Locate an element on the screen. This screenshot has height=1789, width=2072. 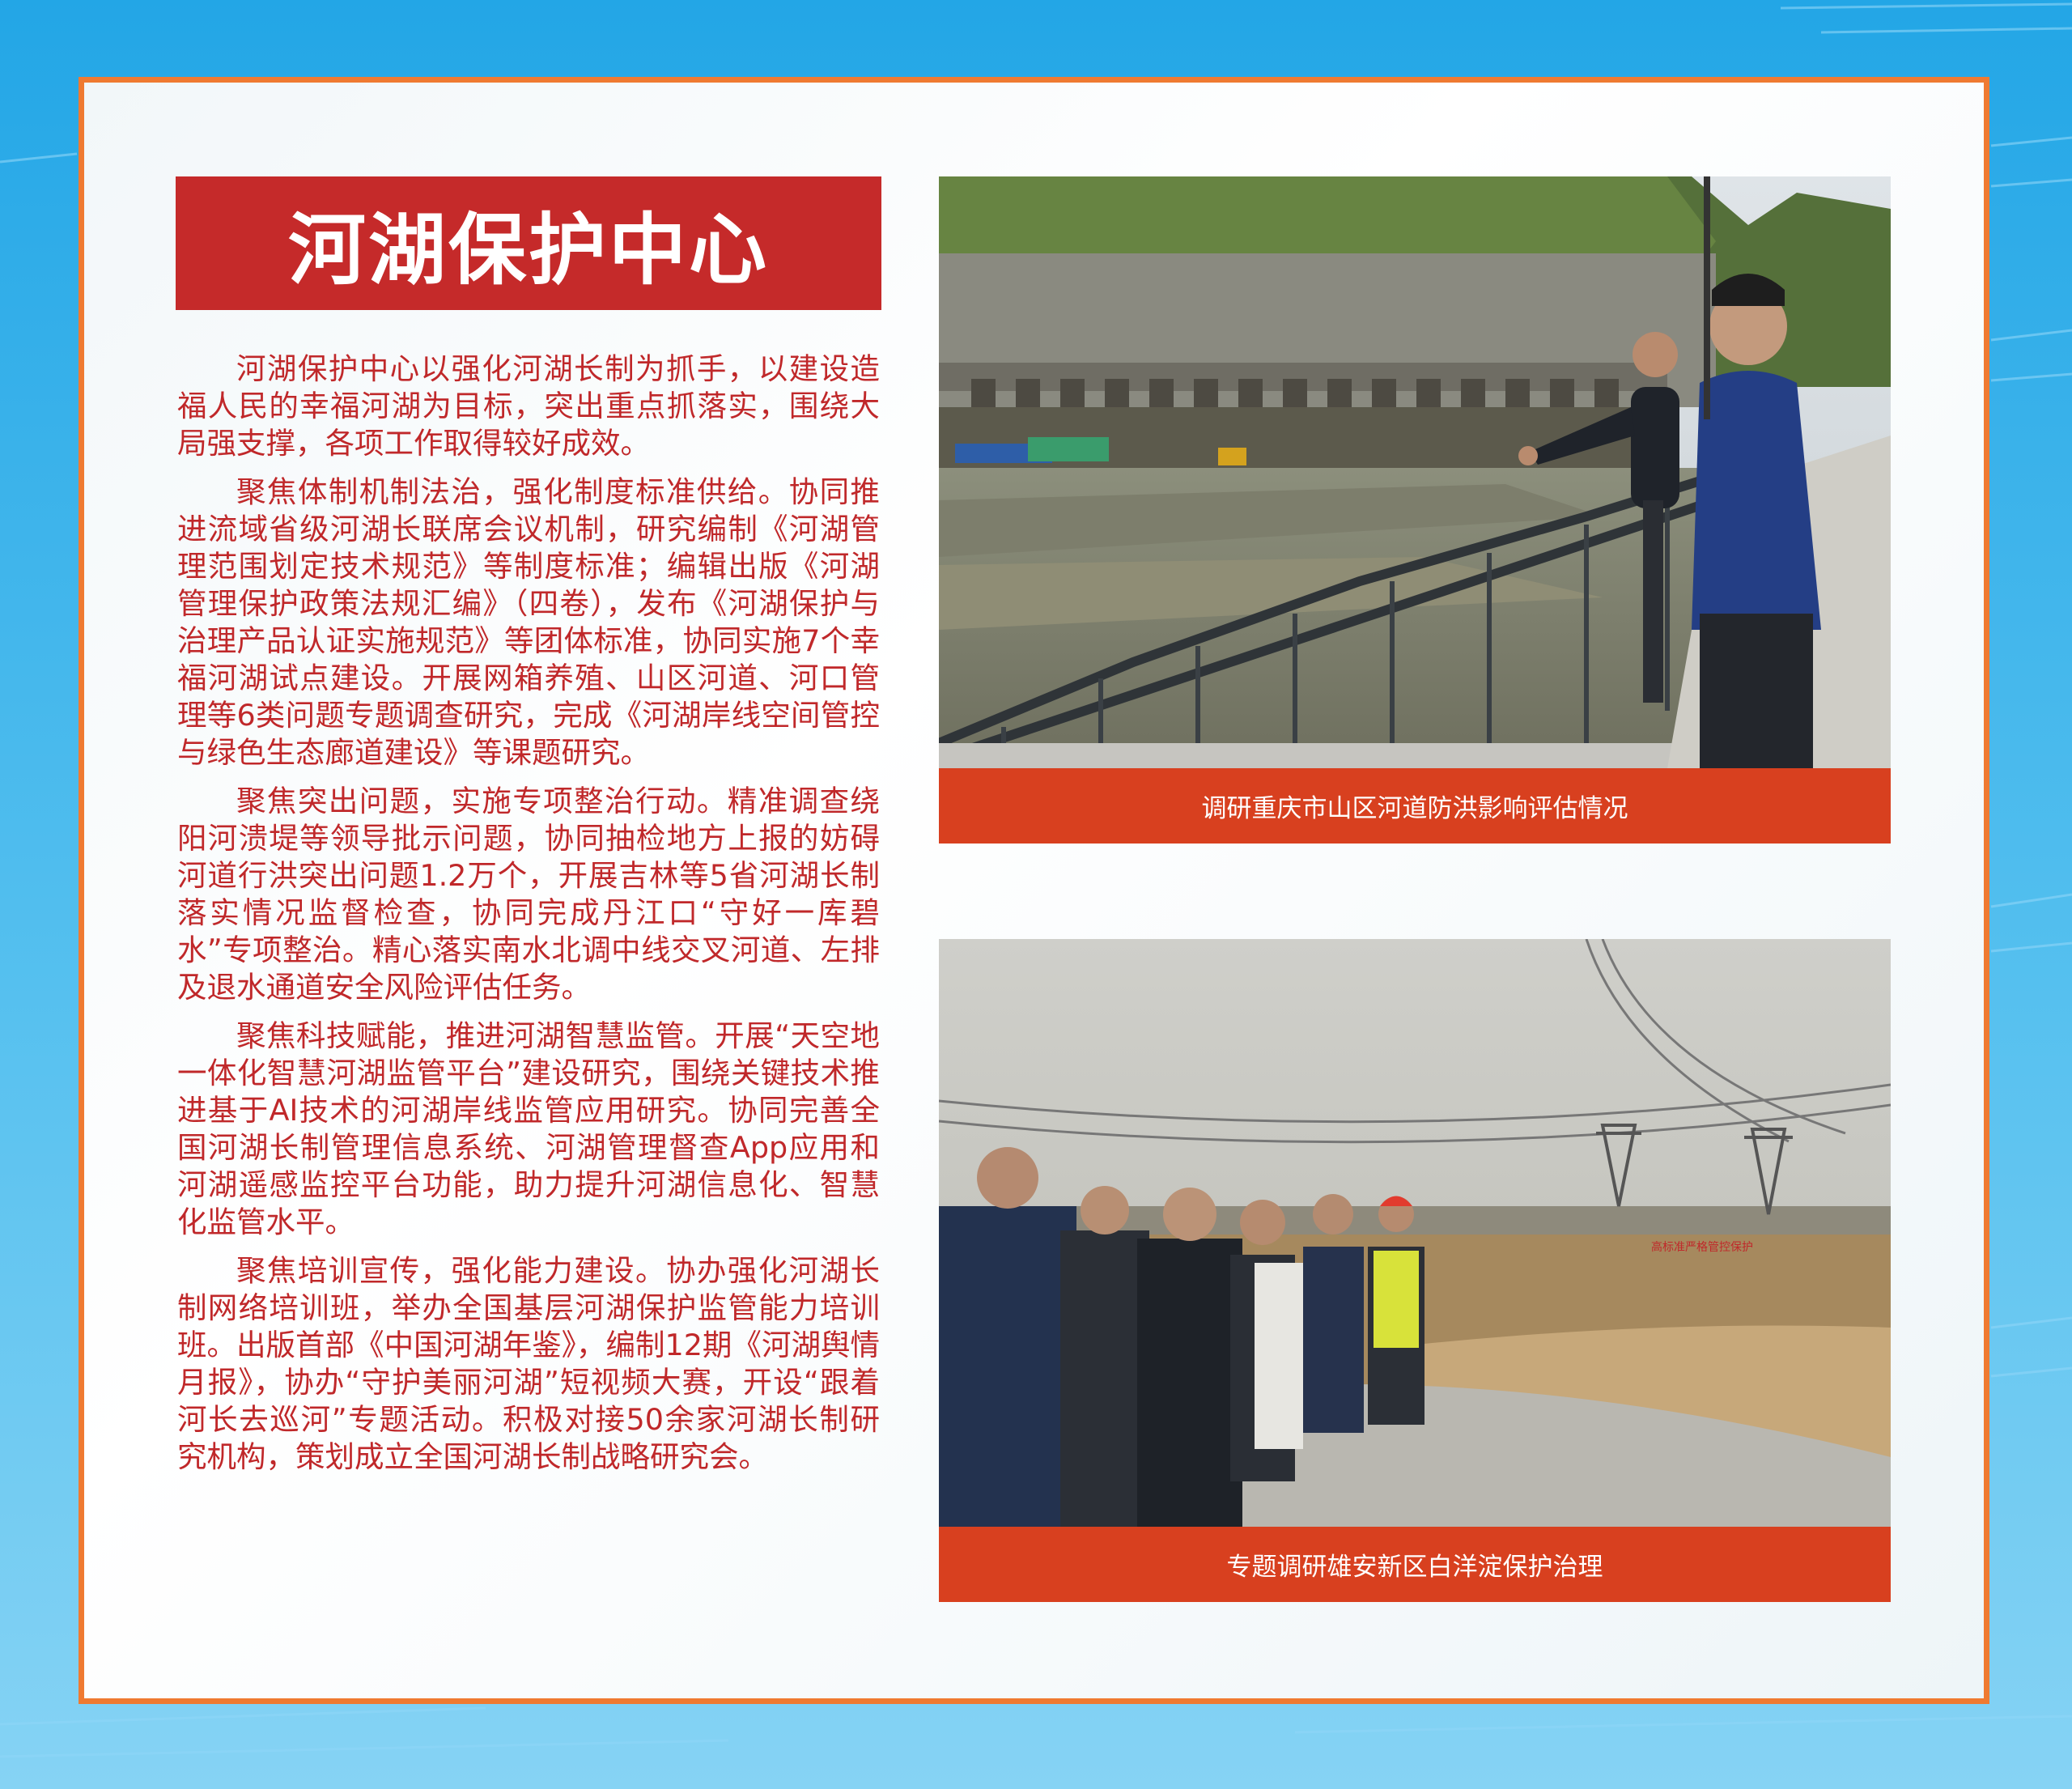
caption-bar-2: 专题调研雄安新区白洋淀保护治理 is located at coordinates (1415, 1564).